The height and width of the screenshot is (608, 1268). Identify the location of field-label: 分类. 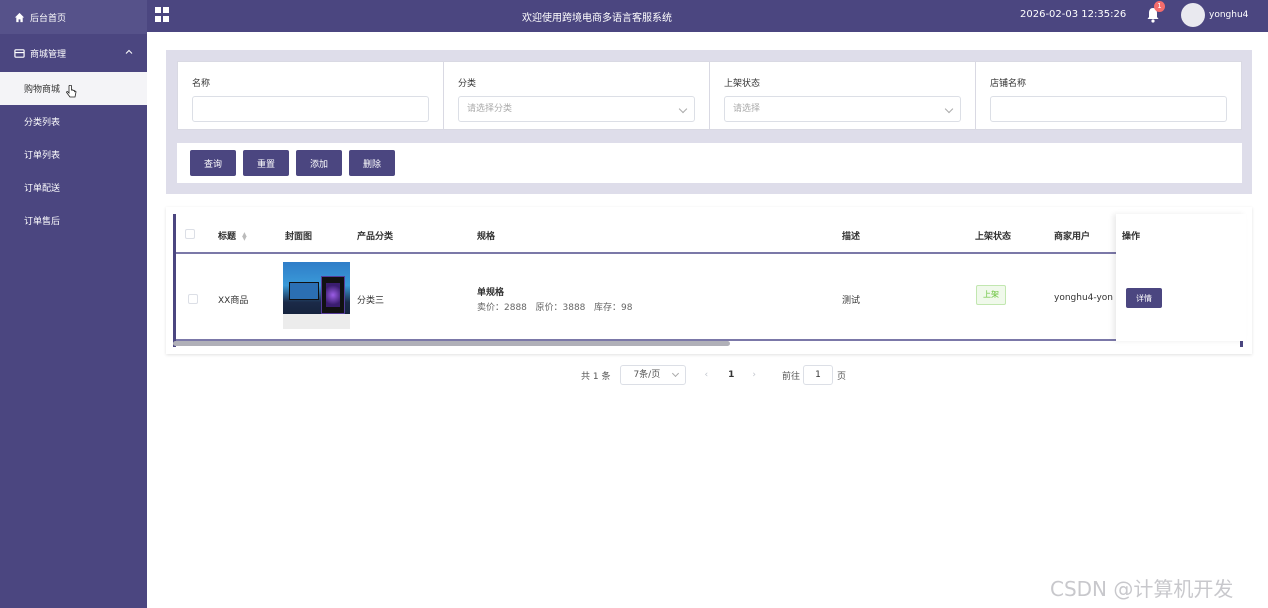
(467, 84).